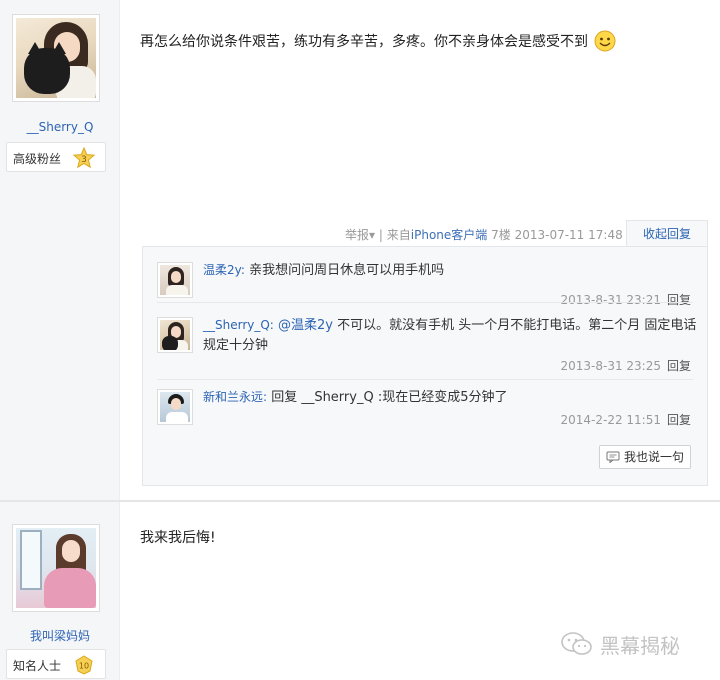  I want to click on badge-level: 3, so click(84, 160).